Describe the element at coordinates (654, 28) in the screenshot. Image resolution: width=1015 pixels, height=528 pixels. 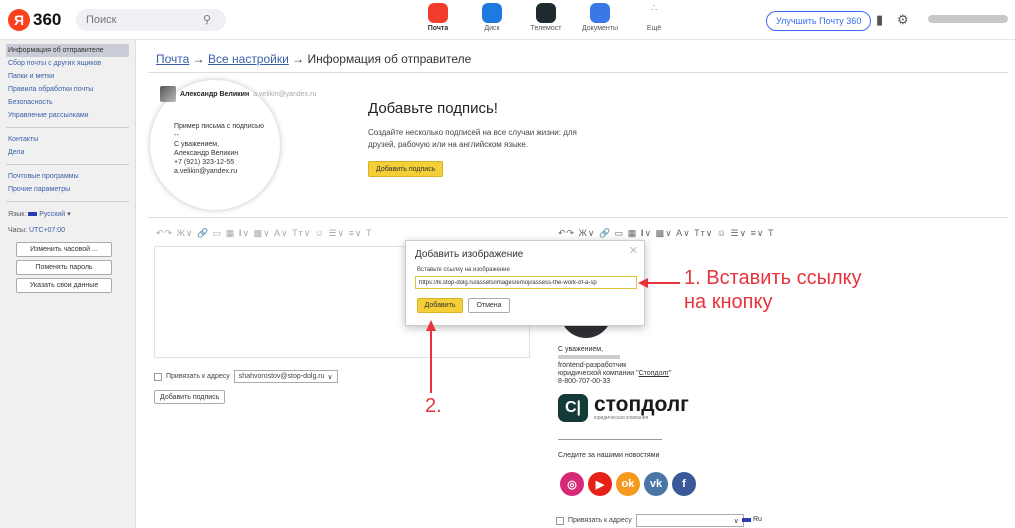
I see `app-label: Ещё` at that location.